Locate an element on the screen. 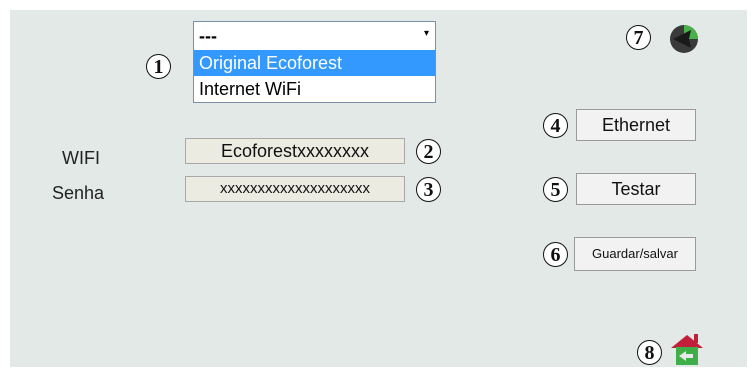 Image resolution: width=755 pixels, height=374 pixels. wifi-label: WIFI is located at coordinates (81, 158).